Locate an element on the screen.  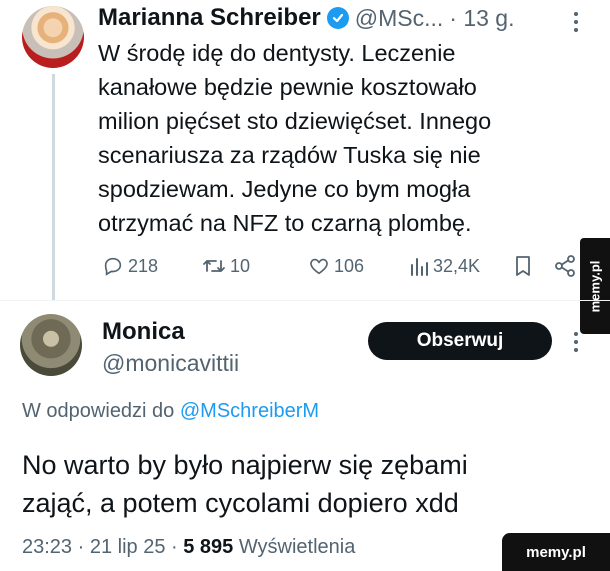
author-name: Marianna Schreiber is located at coordinates (209, 18).